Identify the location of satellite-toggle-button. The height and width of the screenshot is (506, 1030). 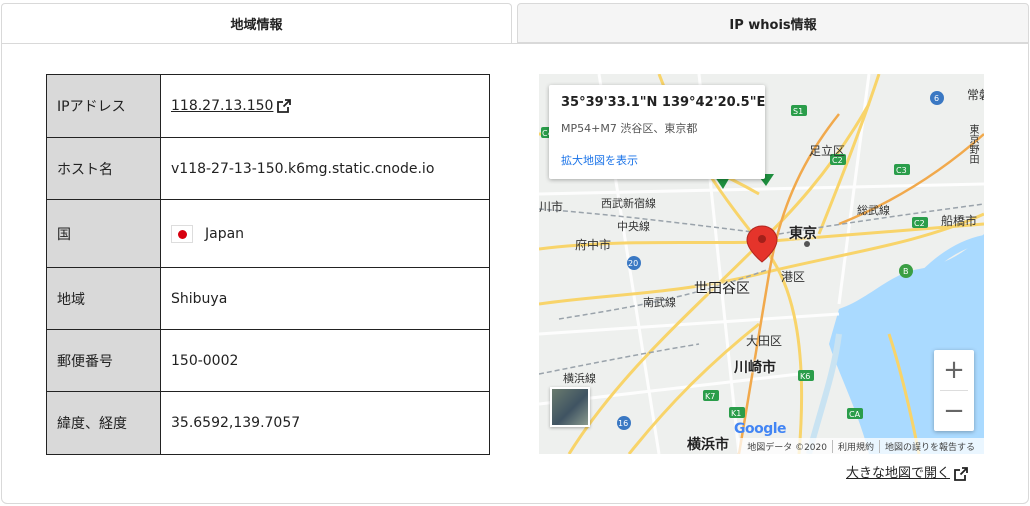
(570, 407).